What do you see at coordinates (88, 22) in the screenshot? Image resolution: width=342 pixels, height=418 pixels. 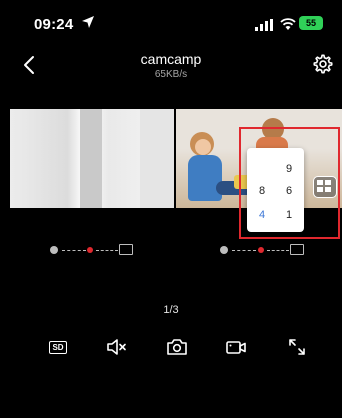 I see `location-arrow-icon` at bounding box center [88, 22].